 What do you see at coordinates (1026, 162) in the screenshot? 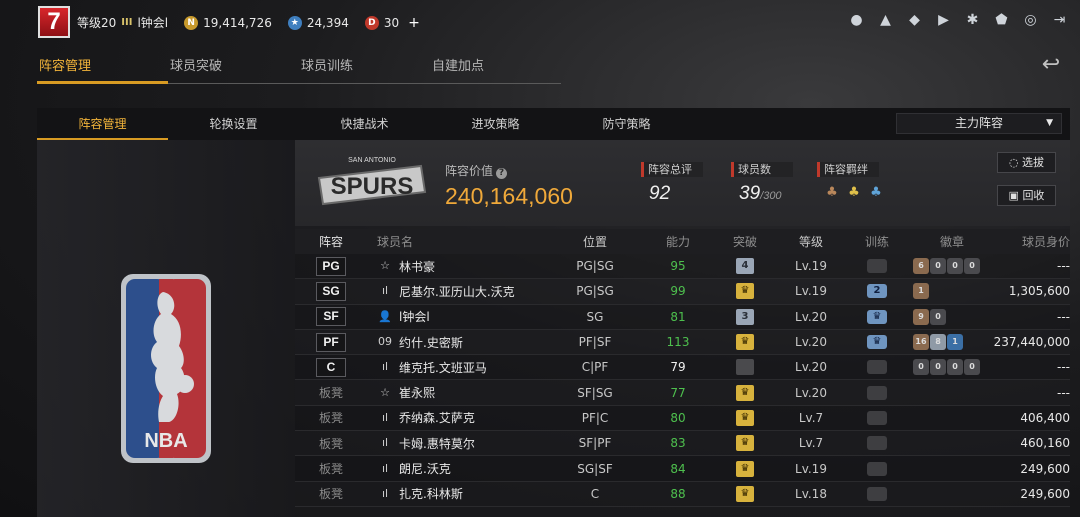
I see `select-button: ◌ 选拔` at bounding box center [1026, 162].